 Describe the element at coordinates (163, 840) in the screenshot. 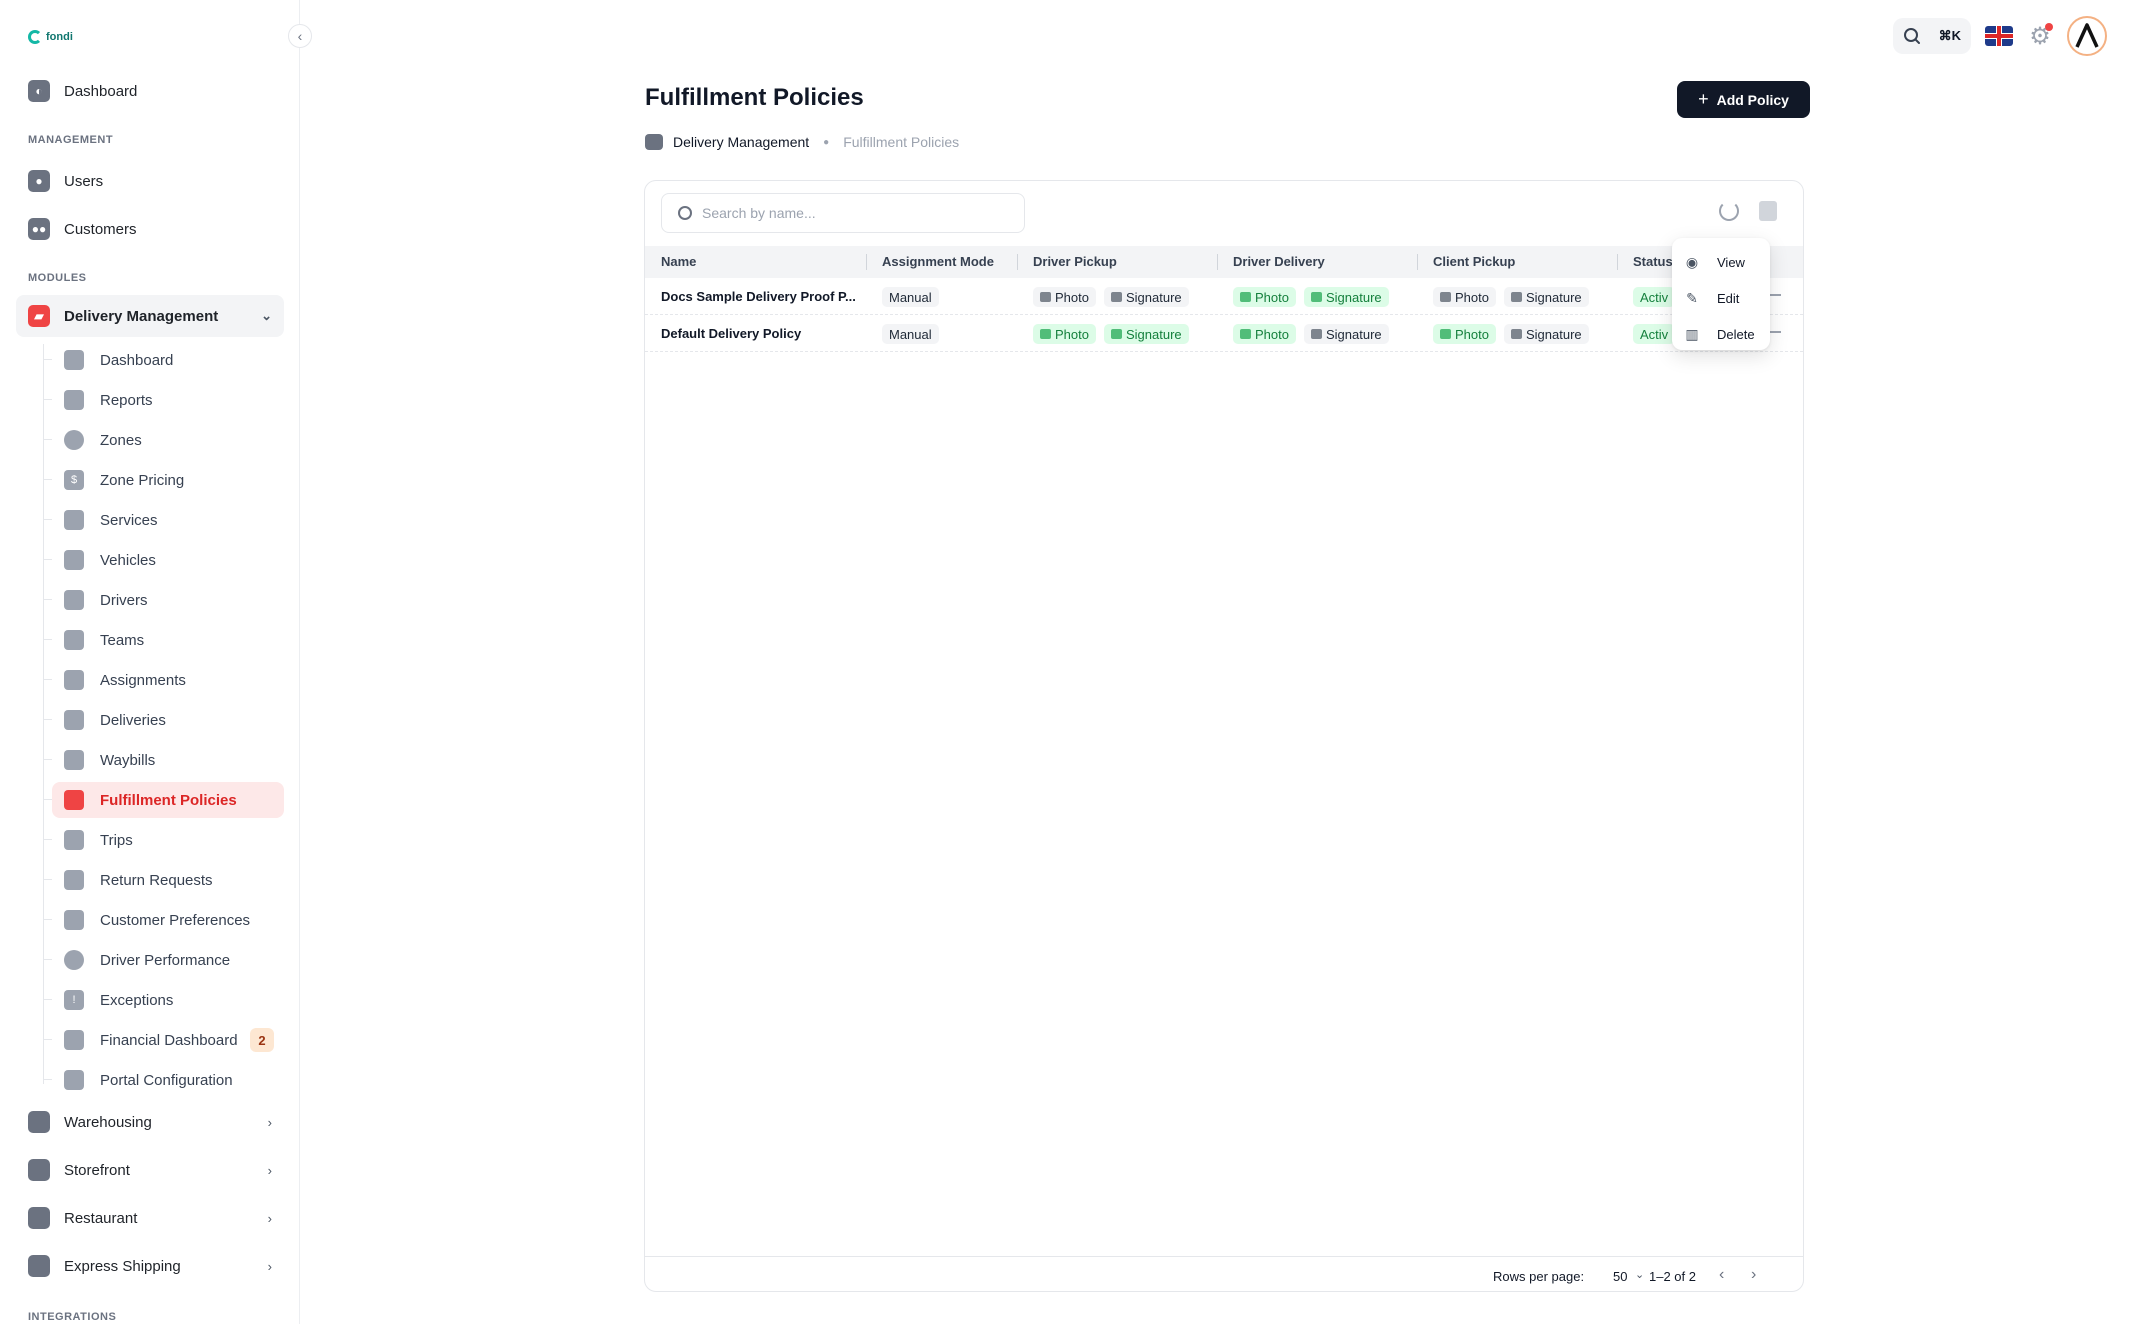

I see `sidebar-subitem-trips: Trips` at that location.